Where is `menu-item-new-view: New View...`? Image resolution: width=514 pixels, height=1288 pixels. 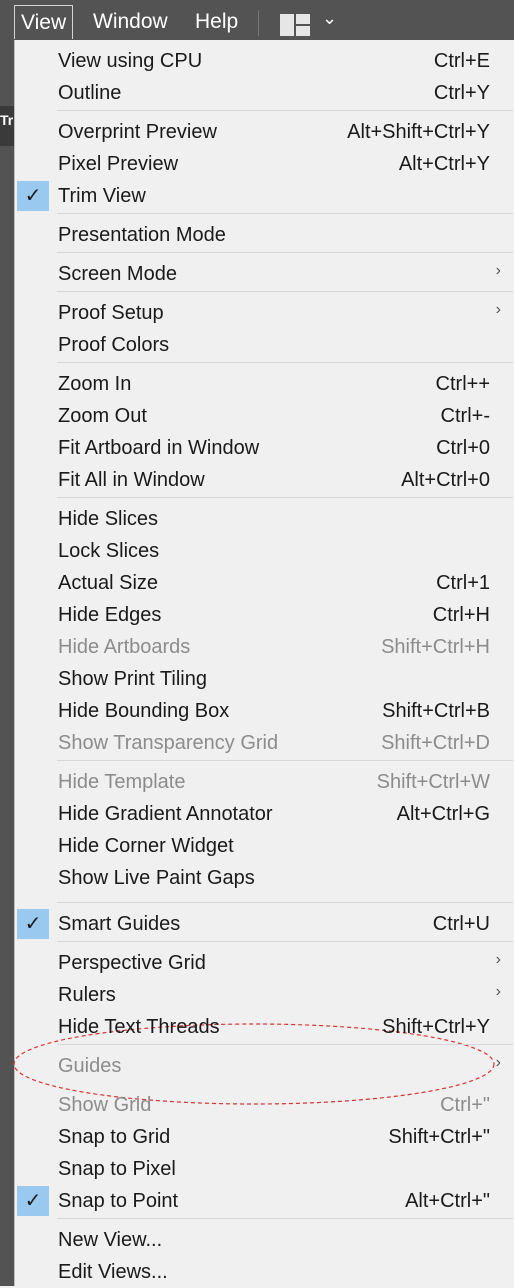 menu-item-new-view: New View... is located at coordinates (264, 1240).